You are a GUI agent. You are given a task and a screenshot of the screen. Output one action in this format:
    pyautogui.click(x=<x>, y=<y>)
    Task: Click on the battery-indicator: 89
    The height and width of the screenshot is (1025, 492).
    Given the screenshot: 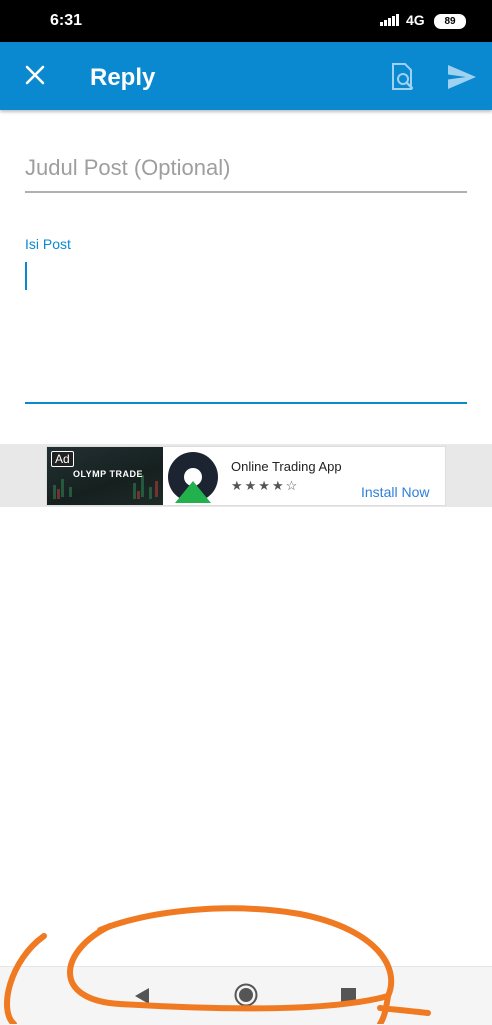 What is the action you would take?
    pyautogui.click(x=450, y=21)
    